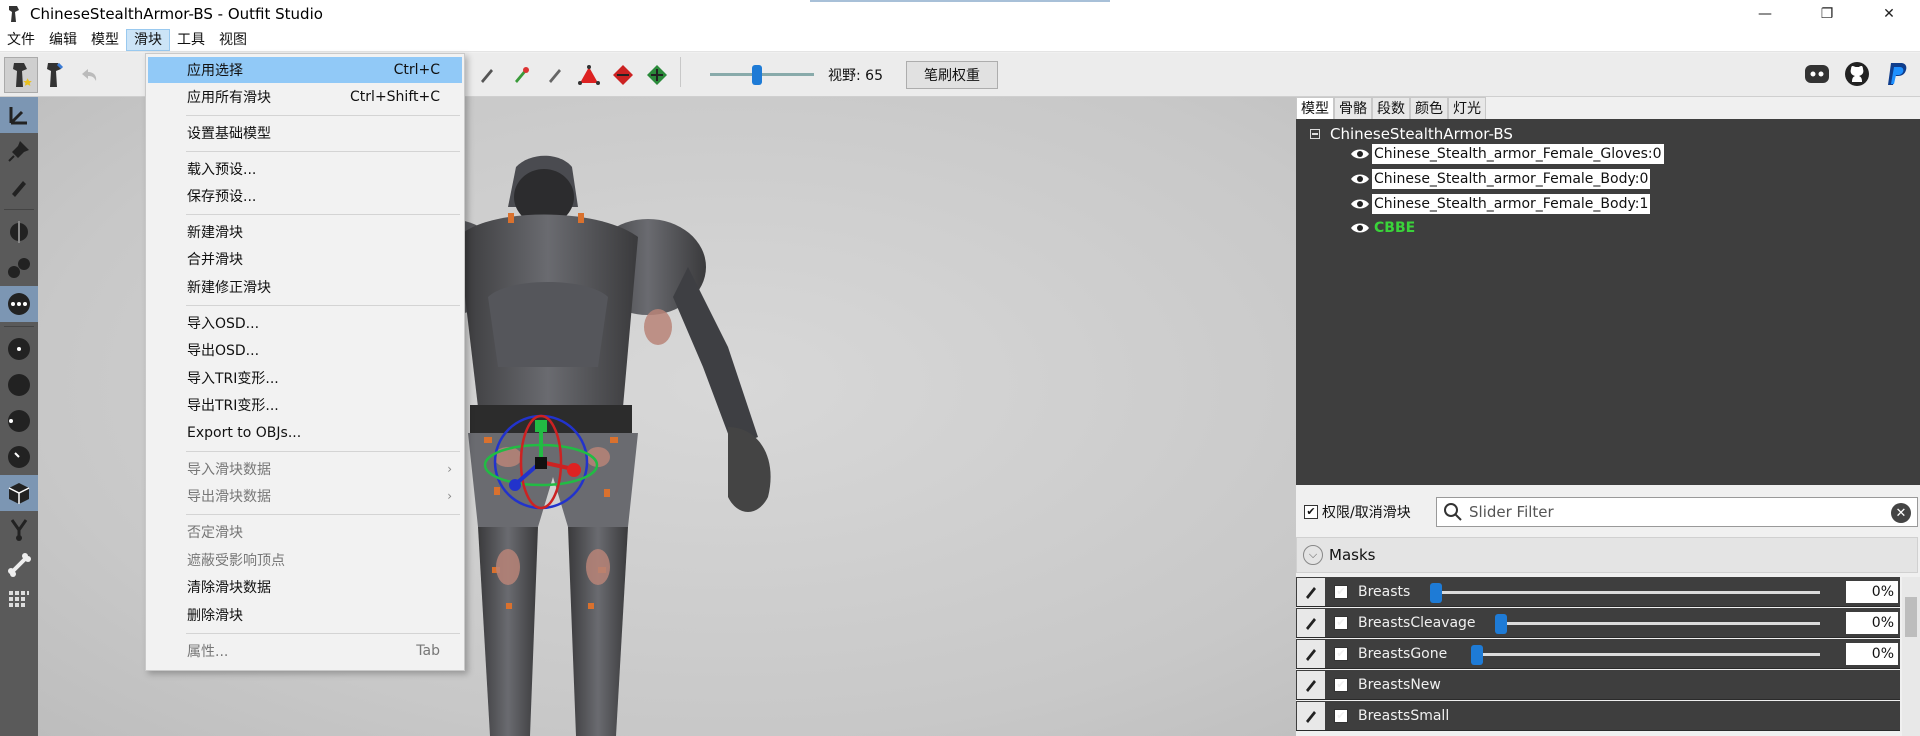  Describe the element at coordinates (305, 469) in the screenshot. I see `menu-import-slider-data: 导入滑块数据 ›` at that location.